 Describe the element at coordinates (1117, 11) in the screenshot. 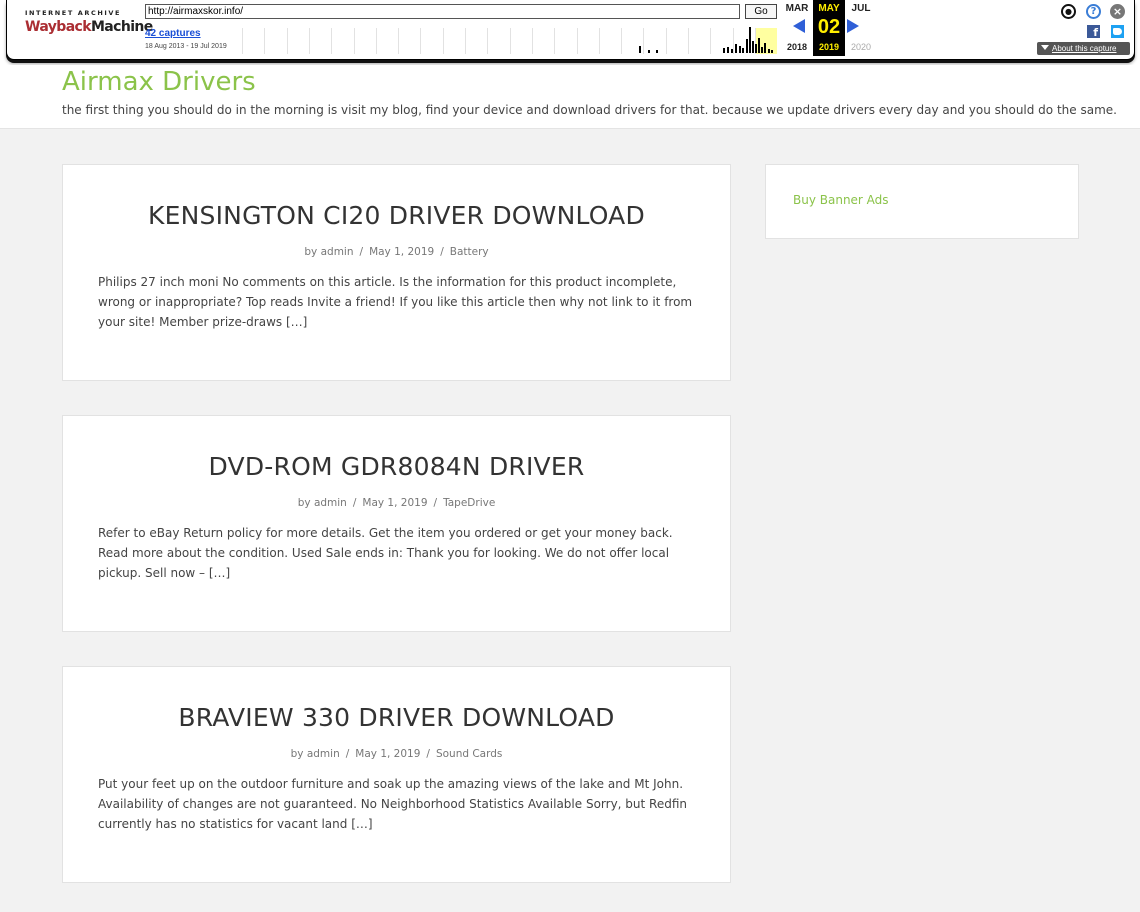

I see `close-icon: ×` at that location.